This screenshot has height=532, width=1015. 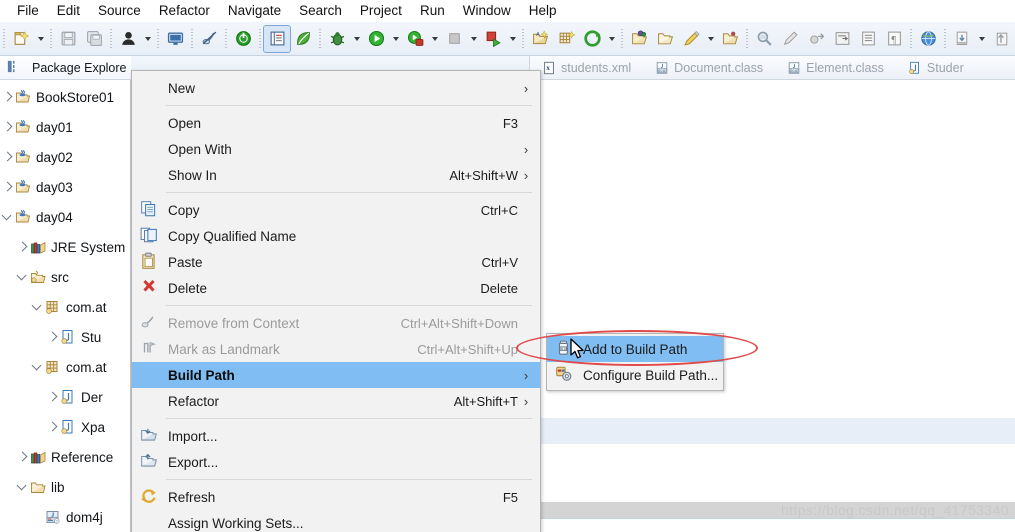 What do you see at coordinates (376, 39) in the screenshot?
I see `run-icon` at bounding box center [376, 39].